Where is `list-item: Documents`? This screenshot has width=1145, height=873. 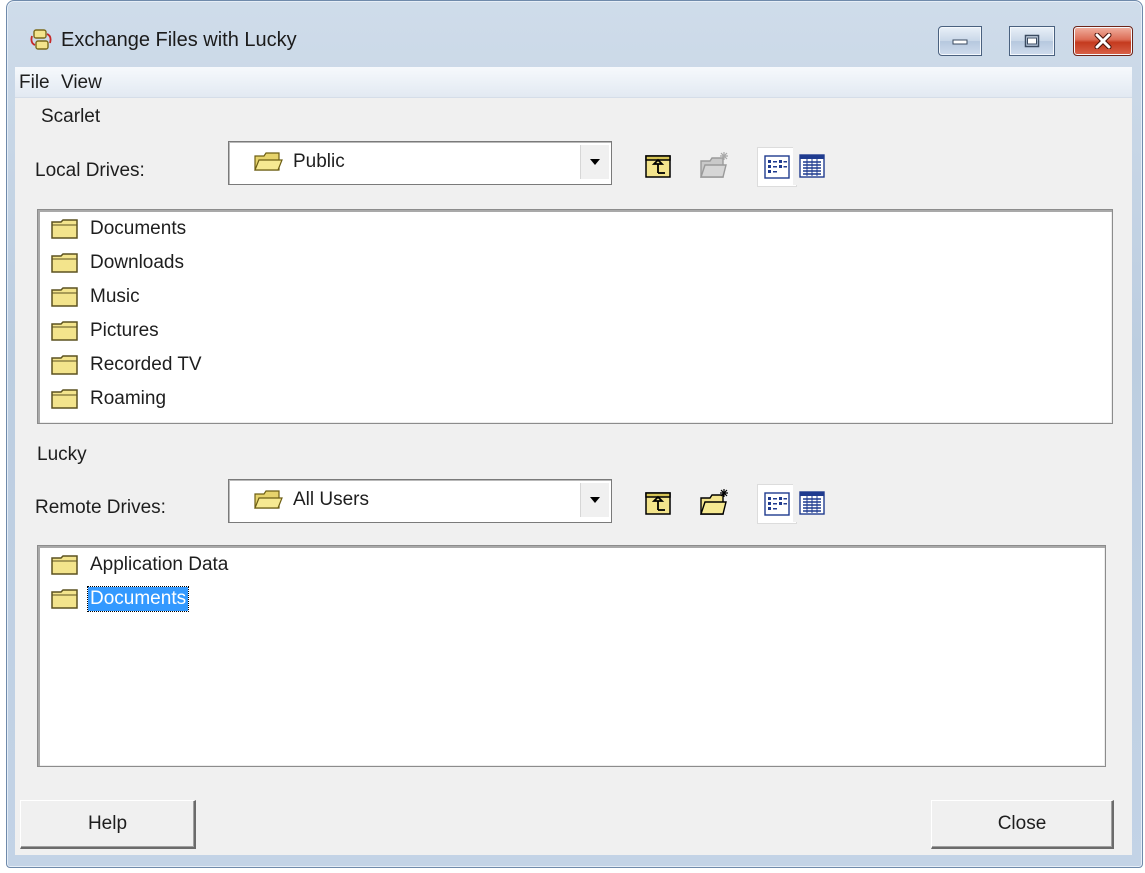
list-item: Documents is located at coordinates (119, 229).